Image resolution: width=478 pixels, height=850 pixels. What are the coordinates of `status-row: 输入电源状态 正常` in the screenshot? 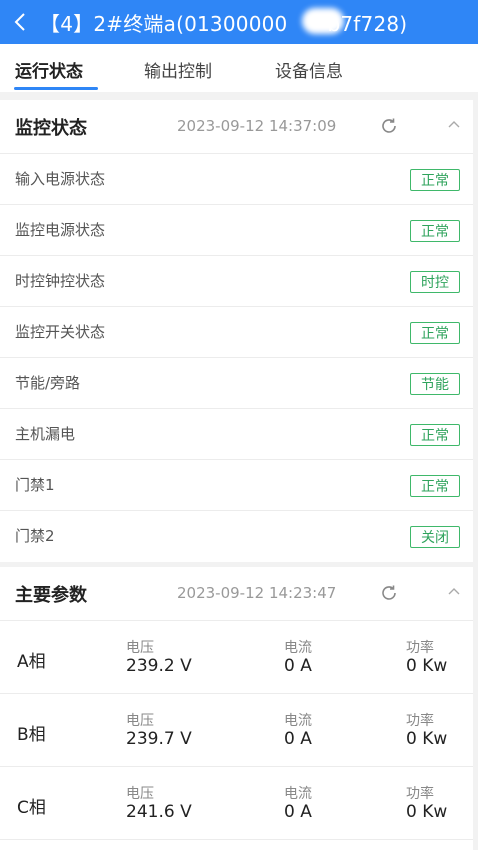 It's located at (236, 179).